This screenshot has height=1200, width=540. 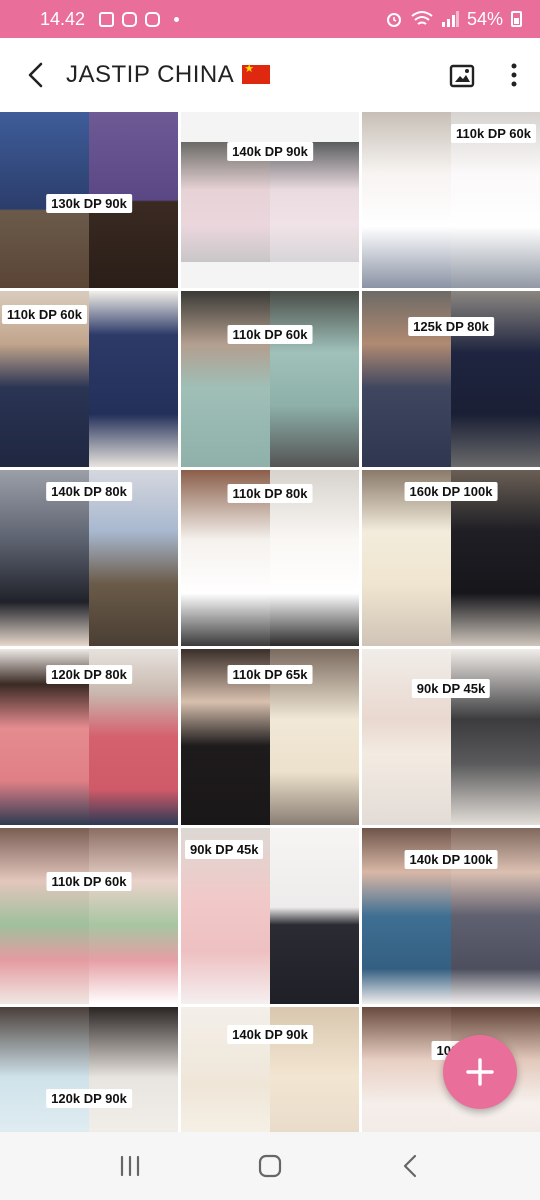 I want to click on system-back-button, so click(x=410, y=1166).